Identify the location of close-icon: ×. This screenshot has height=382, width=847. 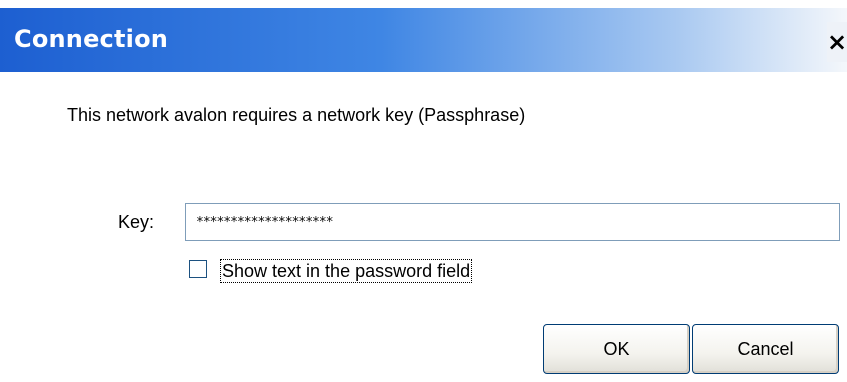
(837, 42).